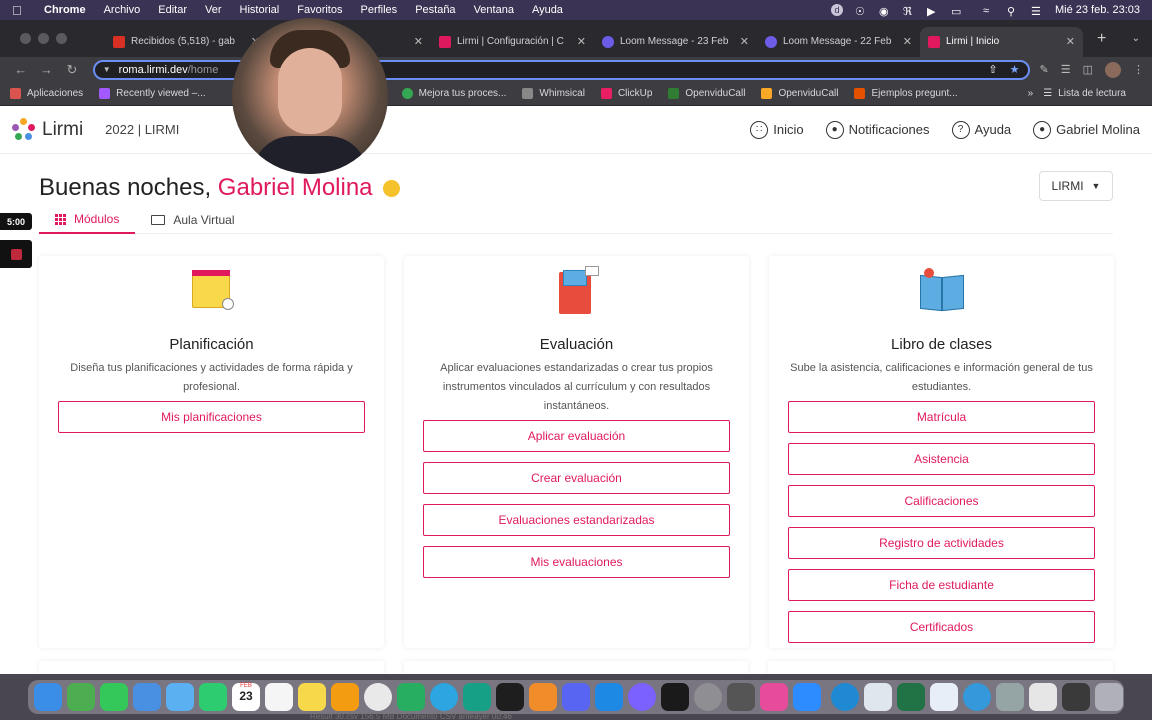 The width and height of the screenshot is (1152, 720). I want to click on tab-search-chevron-icon: ⌄, so click(1136, 38).